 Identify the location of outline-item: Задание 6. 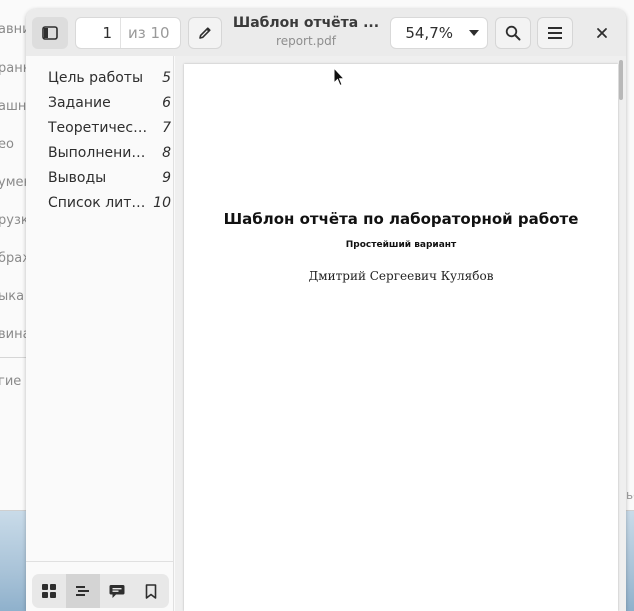
(110, 103).